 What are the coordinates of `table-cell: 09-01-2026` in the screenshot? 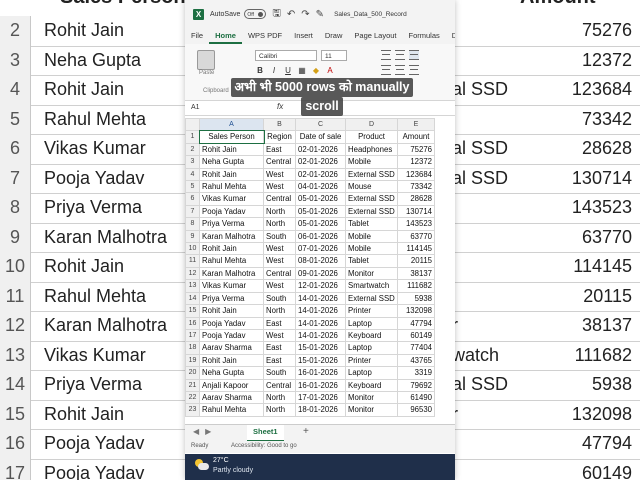 It's located at (320, 273).